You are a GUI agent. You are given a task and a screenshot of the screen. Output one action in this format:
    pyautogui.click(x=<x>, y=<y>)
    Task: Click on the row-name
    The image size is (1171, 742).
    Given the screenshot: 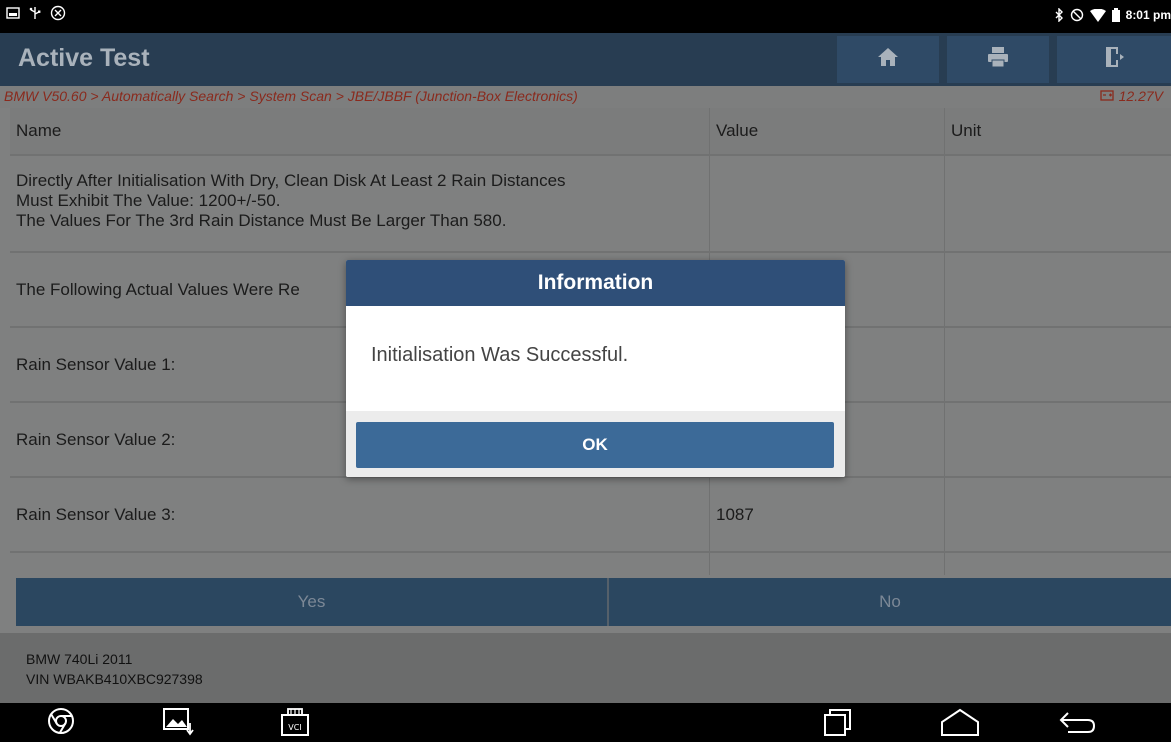 What is the action you would take?
    pyautogui.click(x=360, y=564)
    